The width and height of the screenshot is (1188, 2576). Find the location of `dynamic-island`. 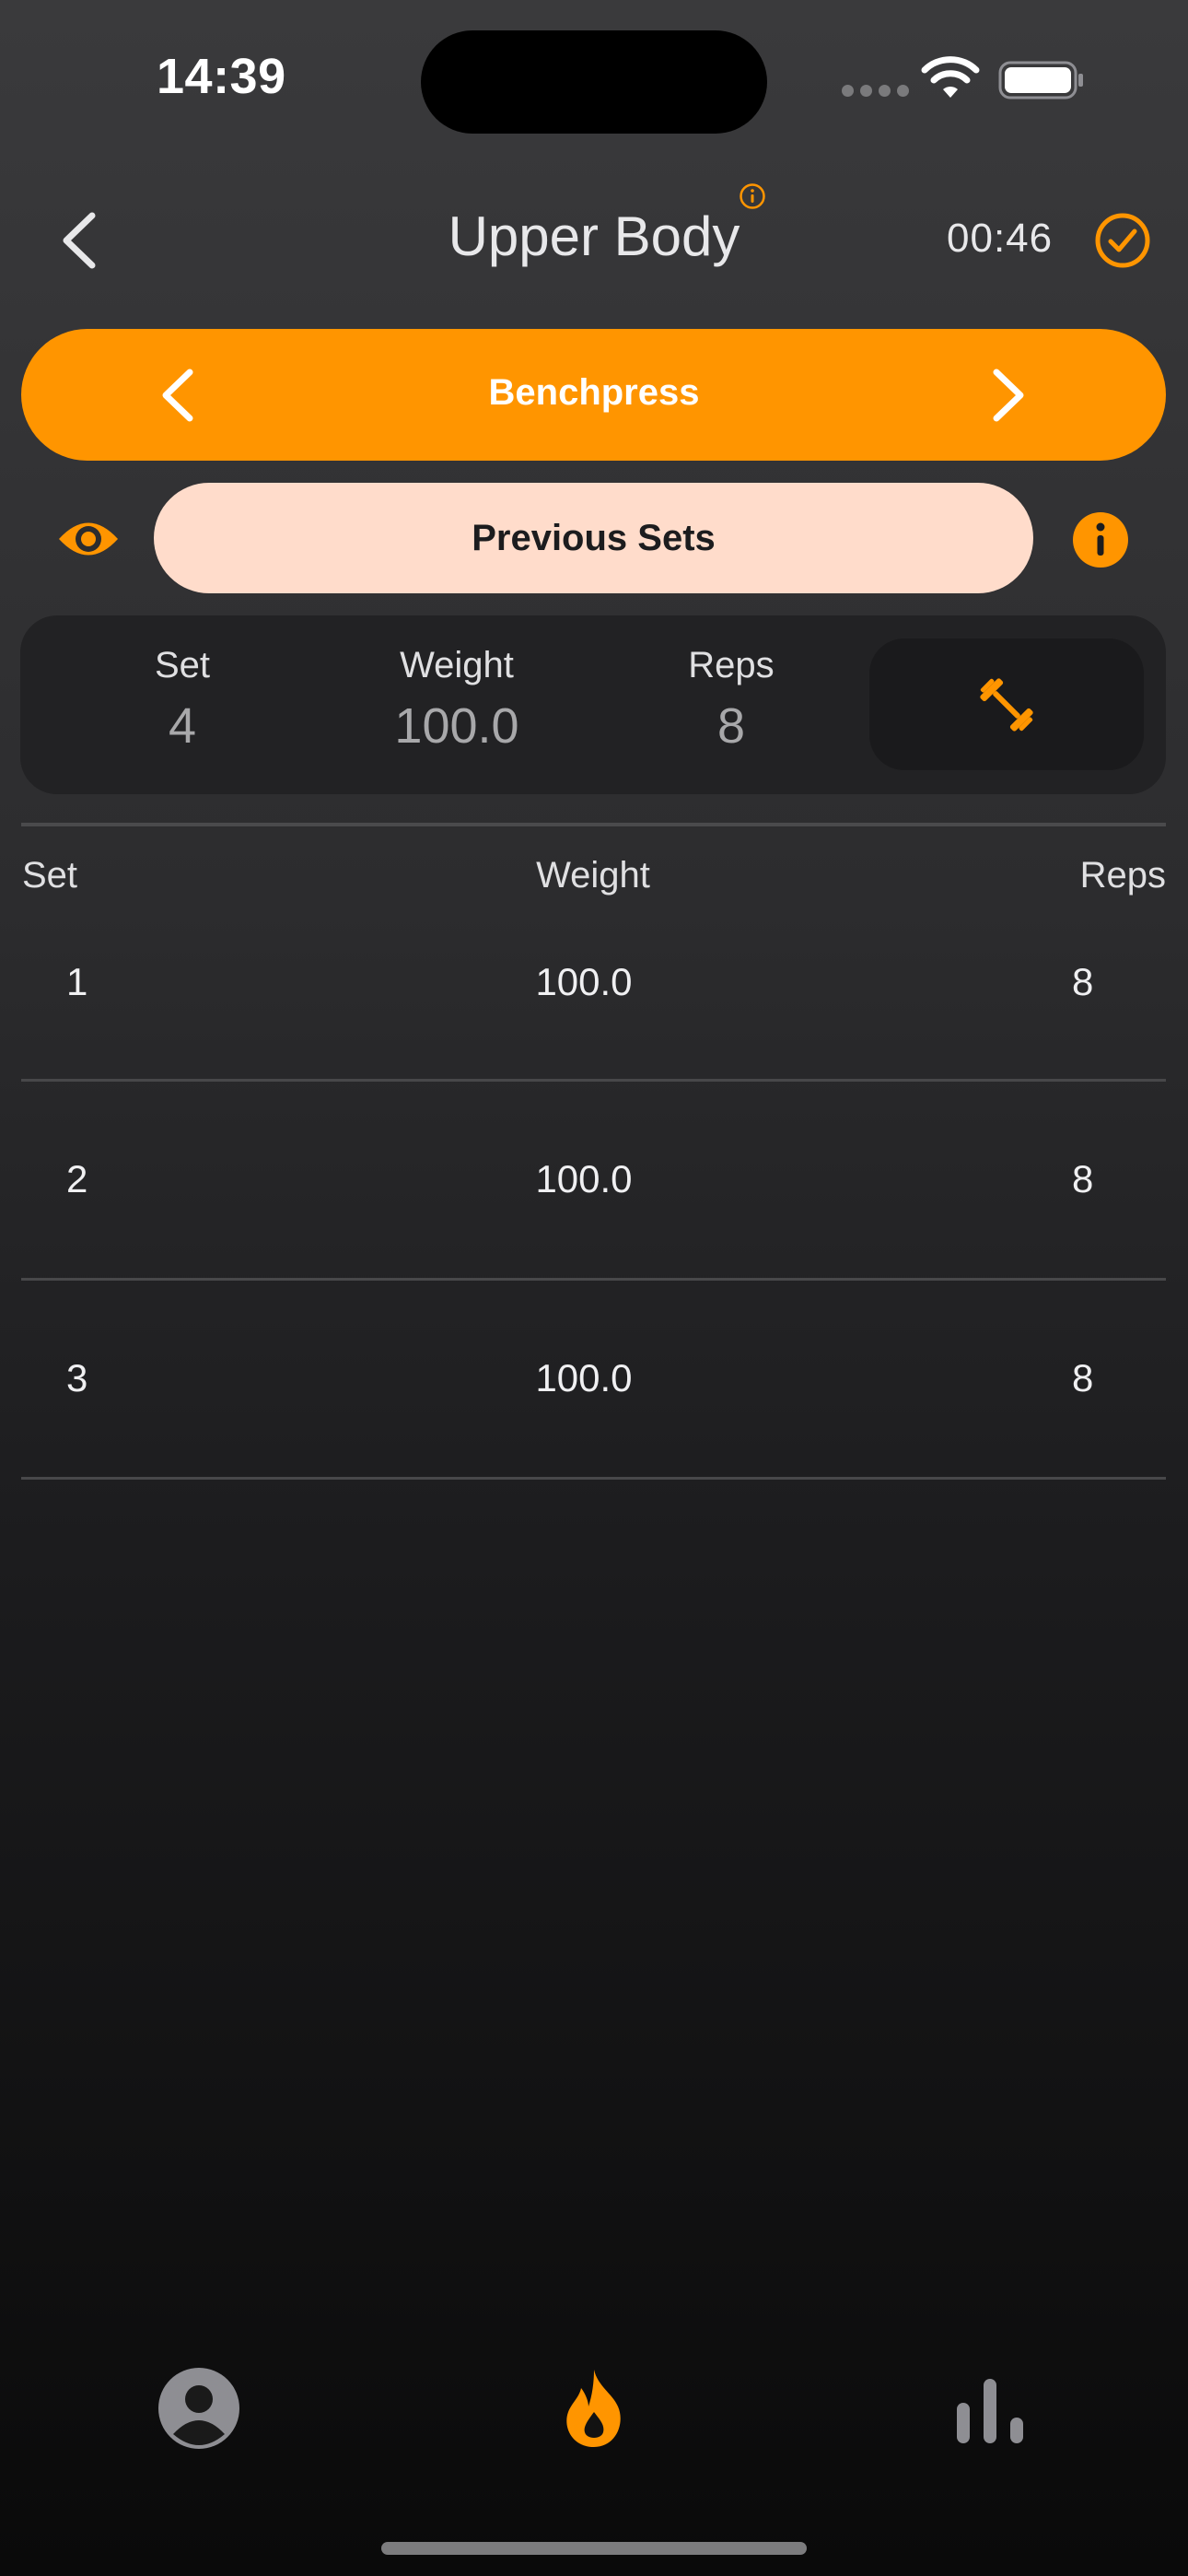

dynamic-island is located at coordinates (594, 82).